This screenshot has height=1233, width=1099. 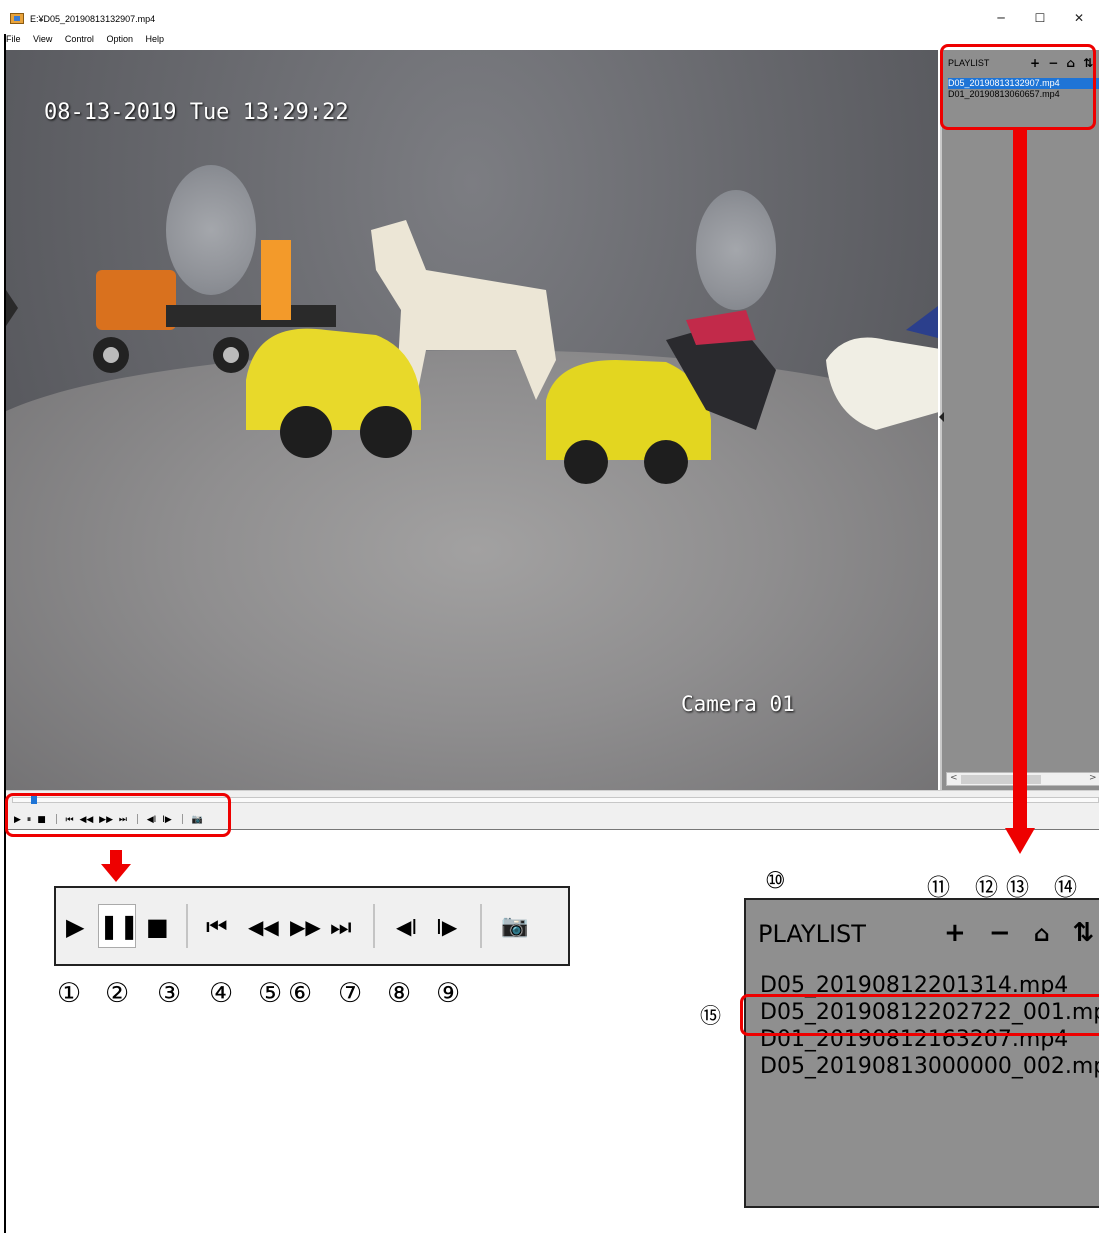 I want to click on video-camera-label: Camera 01, so click(x=738, y=704).